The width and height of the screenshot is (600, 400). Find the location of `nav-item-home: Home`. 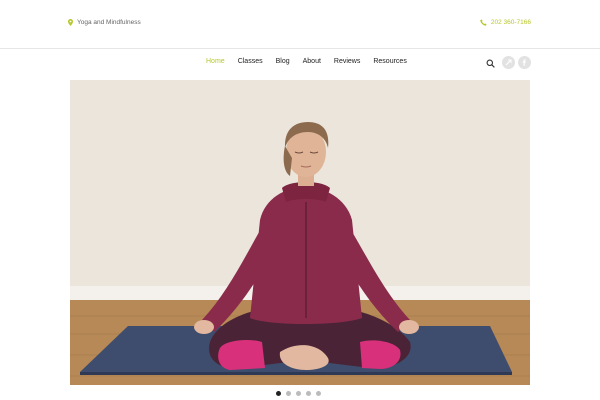

nav-item-home: Home is located at coordinates (215, 61).